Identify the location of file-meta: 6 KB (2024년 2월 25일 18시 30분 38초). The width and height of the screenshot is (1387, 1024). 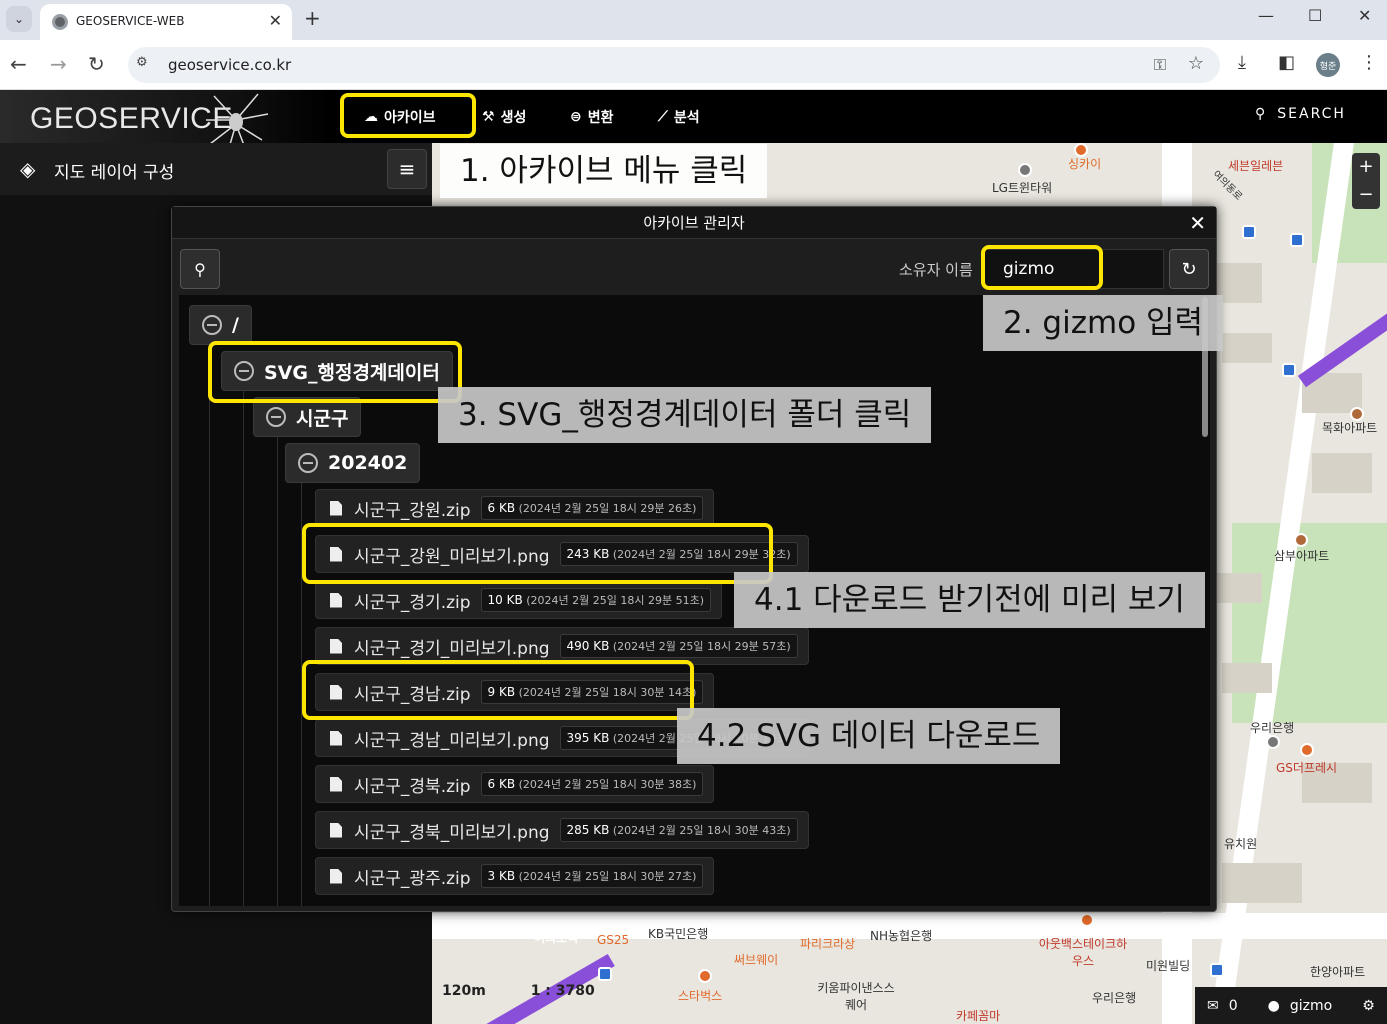
(592, 784).